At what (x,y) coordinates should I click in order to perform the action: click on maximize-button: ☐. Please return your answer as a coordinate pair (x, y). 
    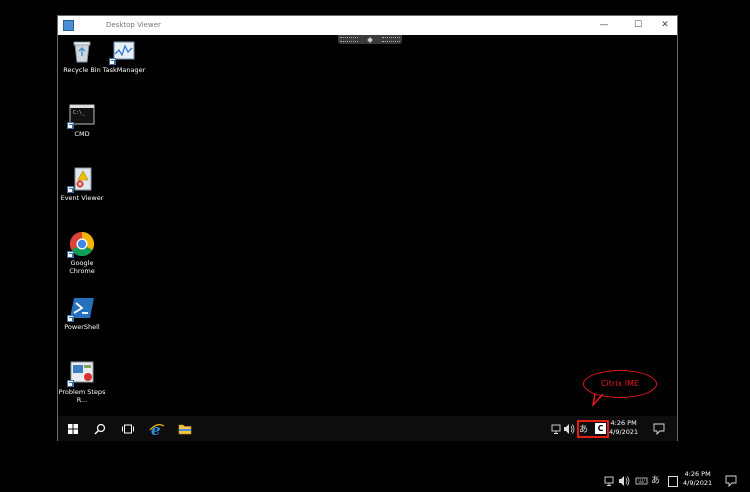
    Looking at the image, I should click on (638, 25).